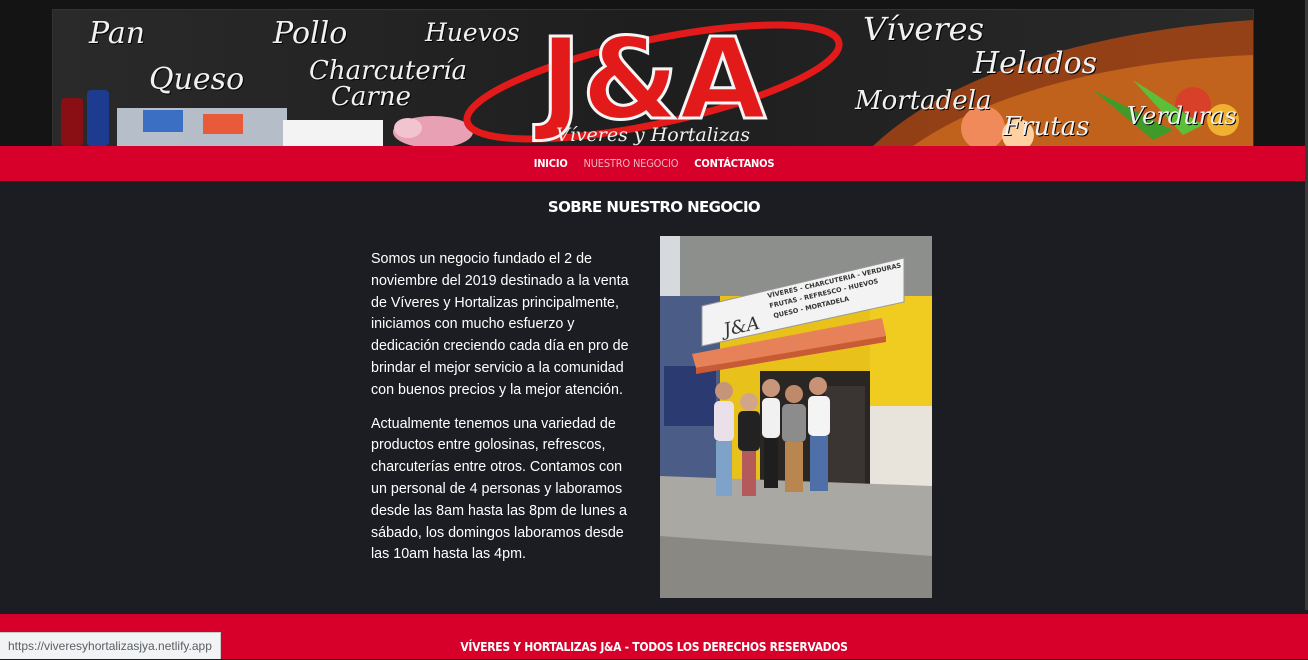 The width and height of the screenshot is (1308, 660). I want to click on banner-word: Carne, so click(371, 97).